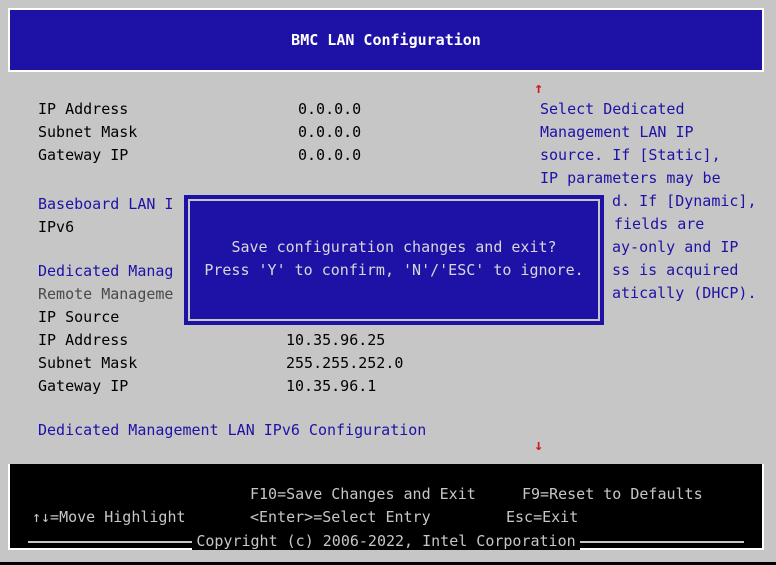 This screenshot has width=776, height=565. What do you see at coordinates (538, 445) in the screenshot?
I see `scroll-down-icon: ↓` at bounding box center [538, 445].